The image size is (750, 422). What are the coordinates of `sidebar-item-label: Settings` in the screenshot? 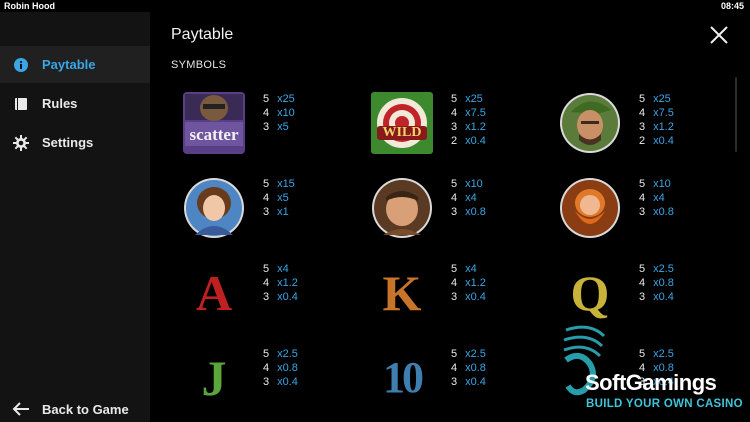 It's located at (68, 142).